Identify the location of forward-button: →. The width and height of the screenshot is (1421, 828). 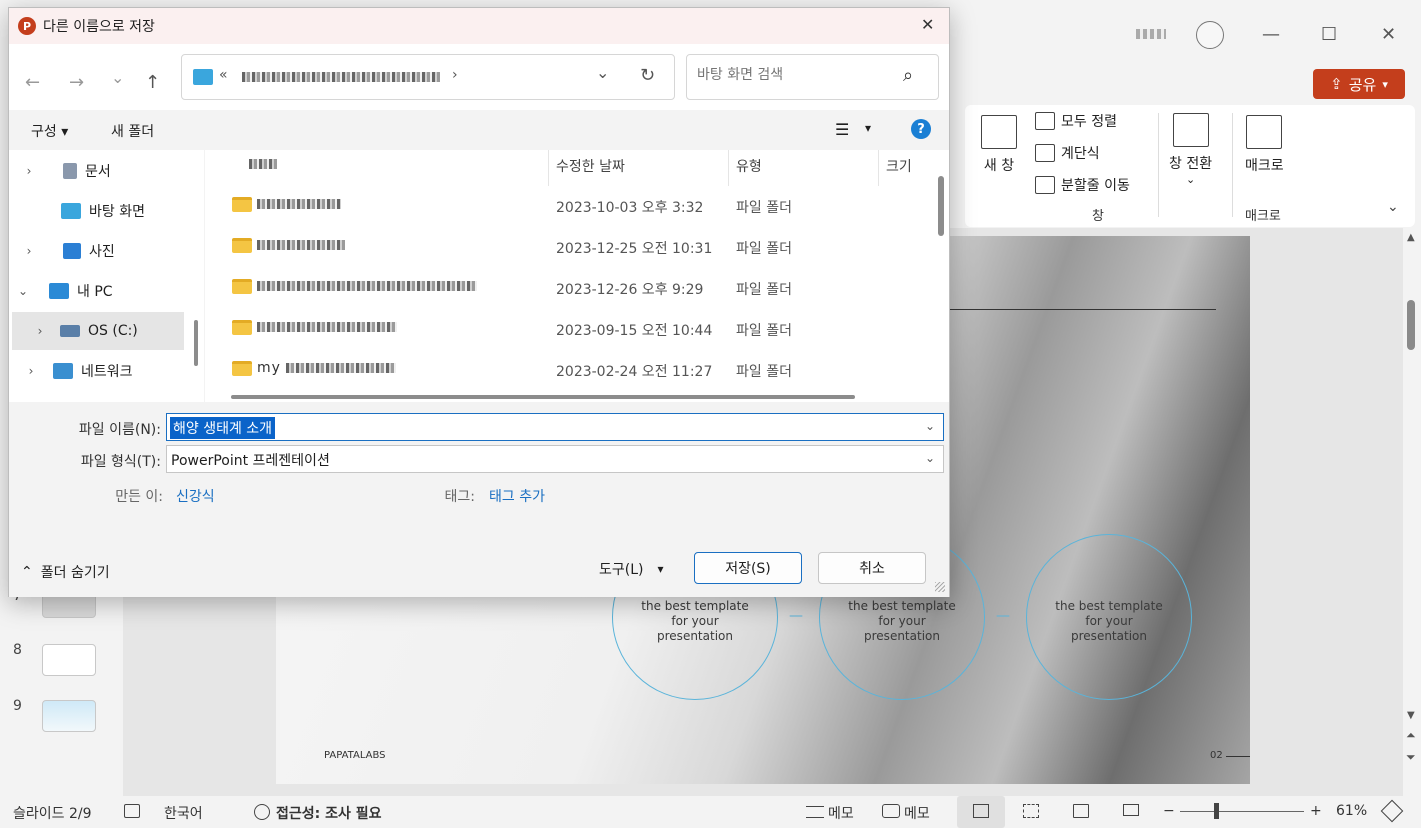
(76, 82).